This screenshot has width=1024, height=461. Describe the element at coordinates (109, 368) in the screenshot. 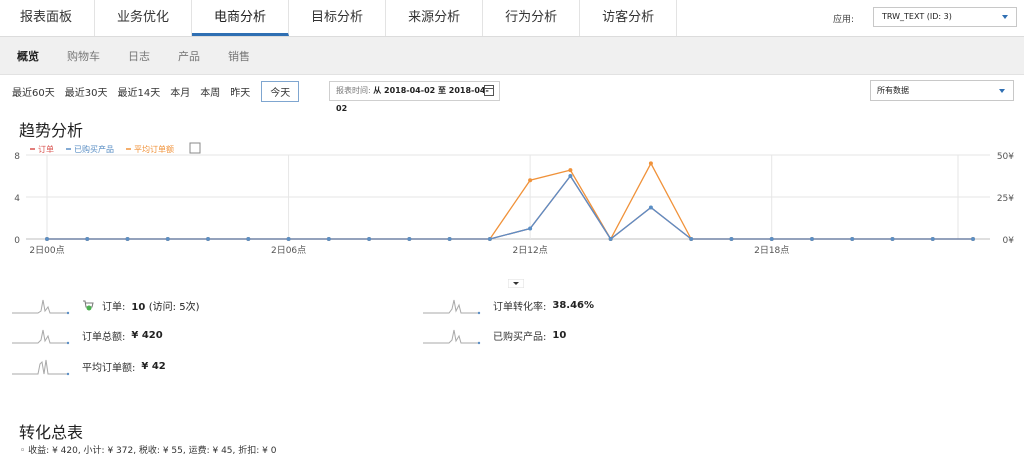

I see `average-label: 平均订单额:` at that location.